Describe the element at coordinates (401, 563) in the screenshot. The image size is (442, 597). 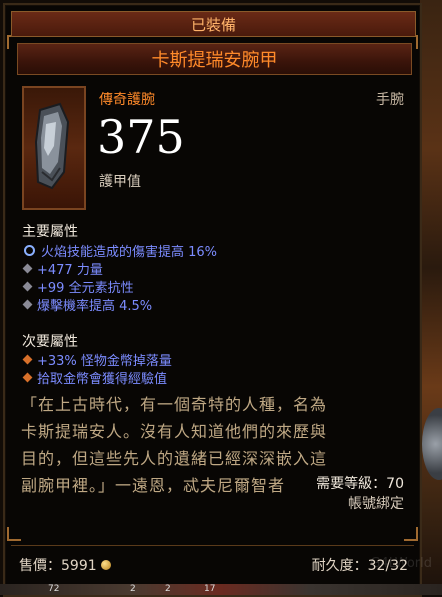
I see `watermark: G4LWorld` at that location.